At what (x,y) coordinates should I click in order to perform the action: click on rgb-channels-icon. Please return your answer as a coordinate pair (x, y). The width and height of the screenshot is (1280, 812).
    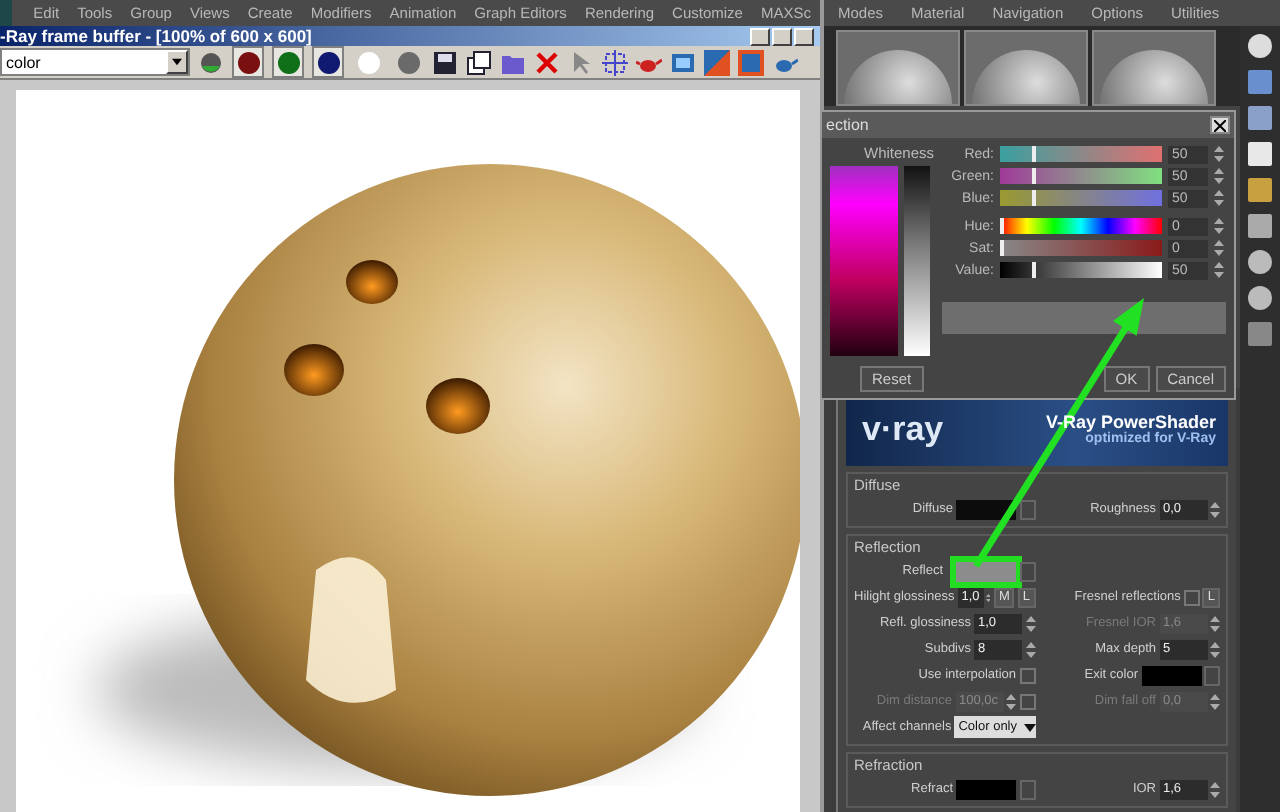
    Looking at the image, I should click on (211, 62).